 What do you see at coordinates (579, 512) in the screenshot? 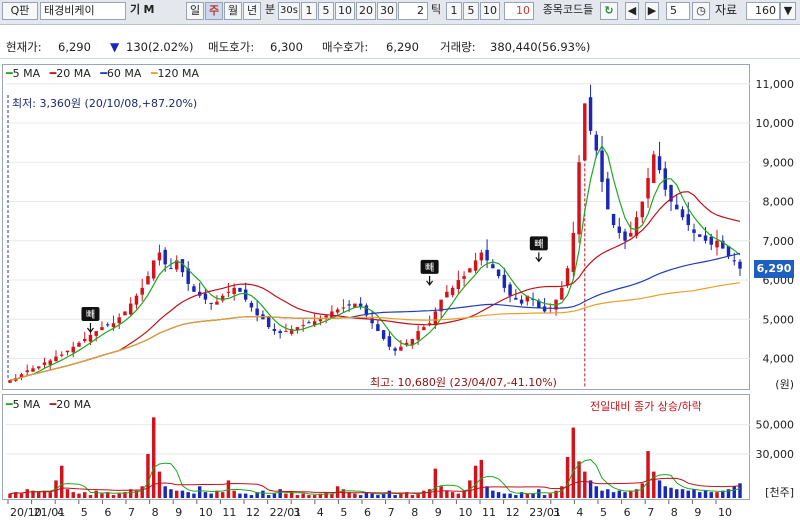
I see `x-tick-label: 4` at bounding box center [579, 512].